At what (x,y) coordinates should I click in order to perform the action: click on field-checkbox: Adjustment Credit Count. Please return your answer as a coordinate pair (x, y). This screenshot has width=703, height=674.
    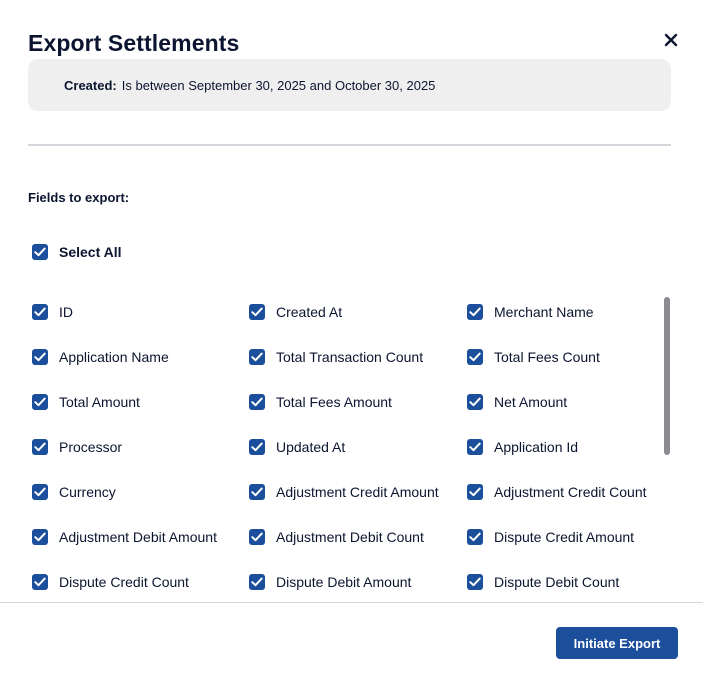
    Looking at the image, I should click on (557, 492).